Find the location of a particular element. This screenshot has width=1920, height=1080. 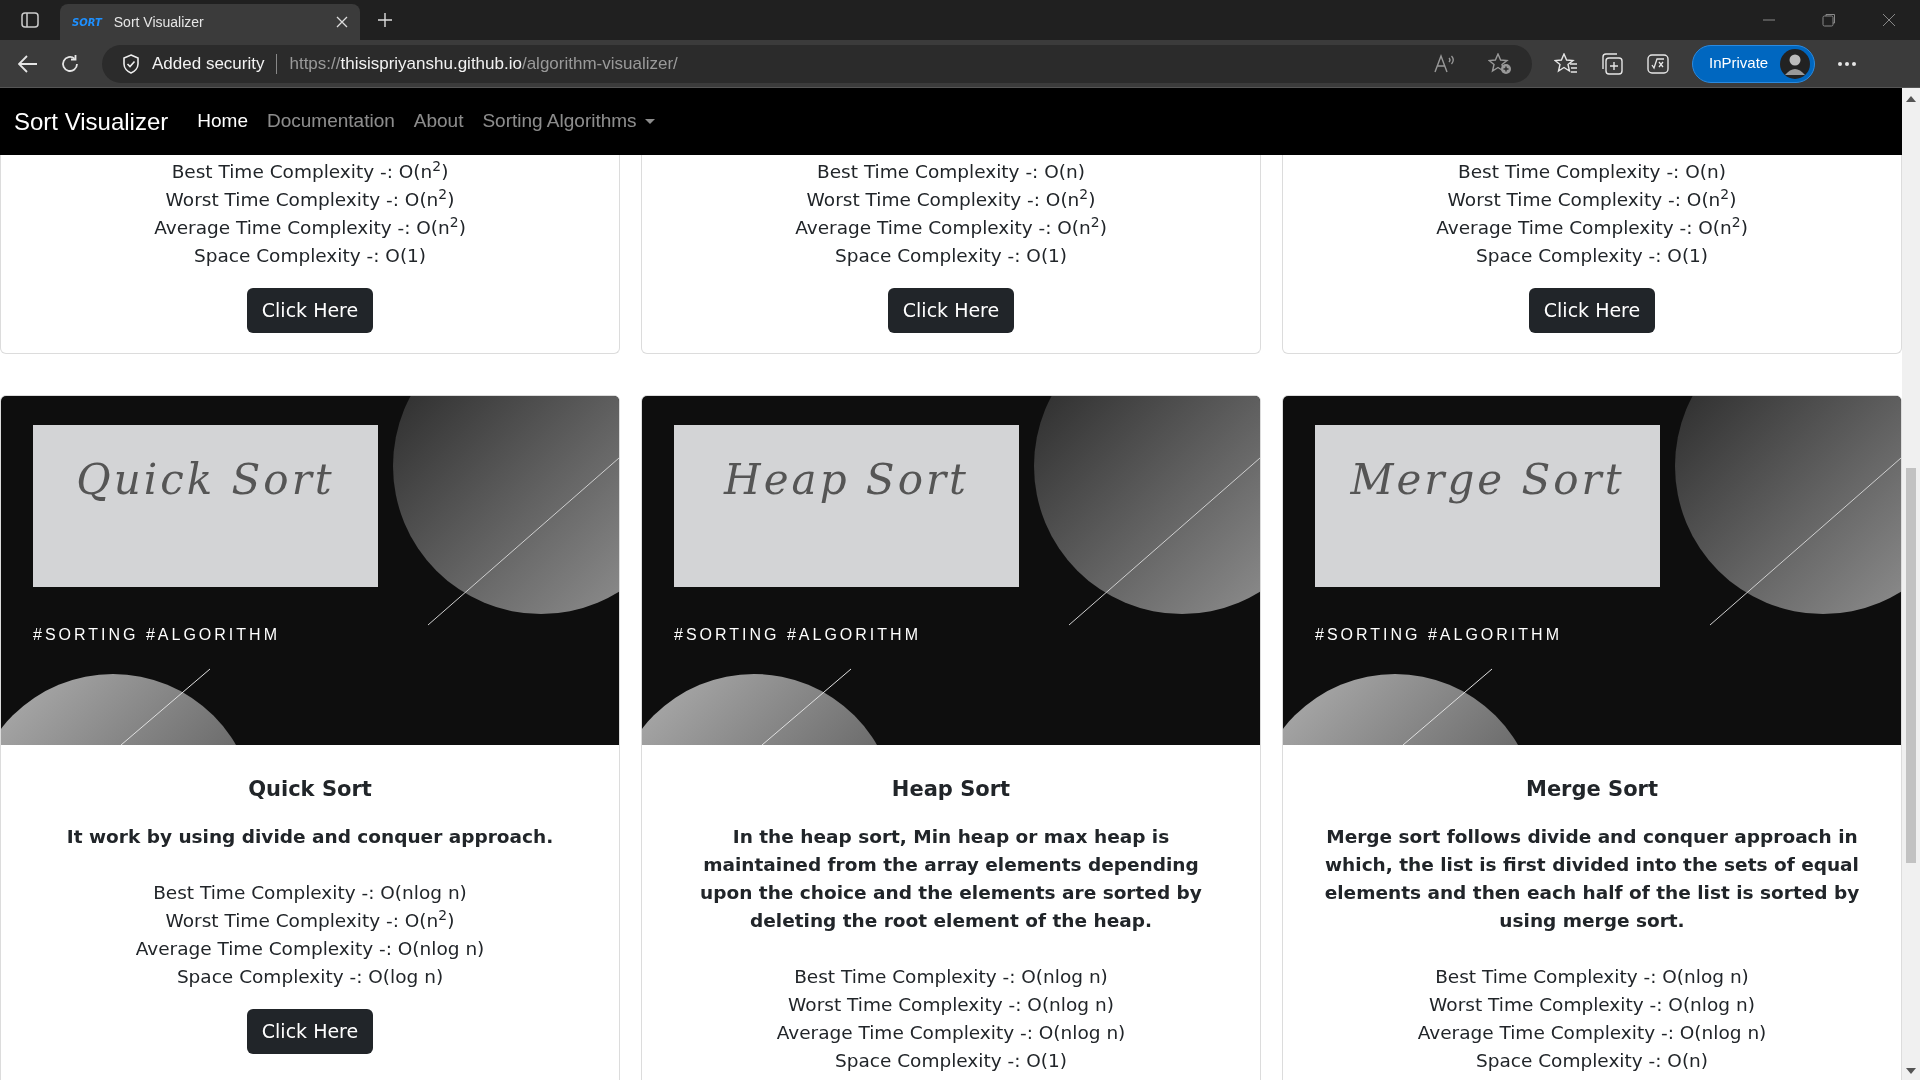

nav-link: Documentation is located at coordinates (331, 121).